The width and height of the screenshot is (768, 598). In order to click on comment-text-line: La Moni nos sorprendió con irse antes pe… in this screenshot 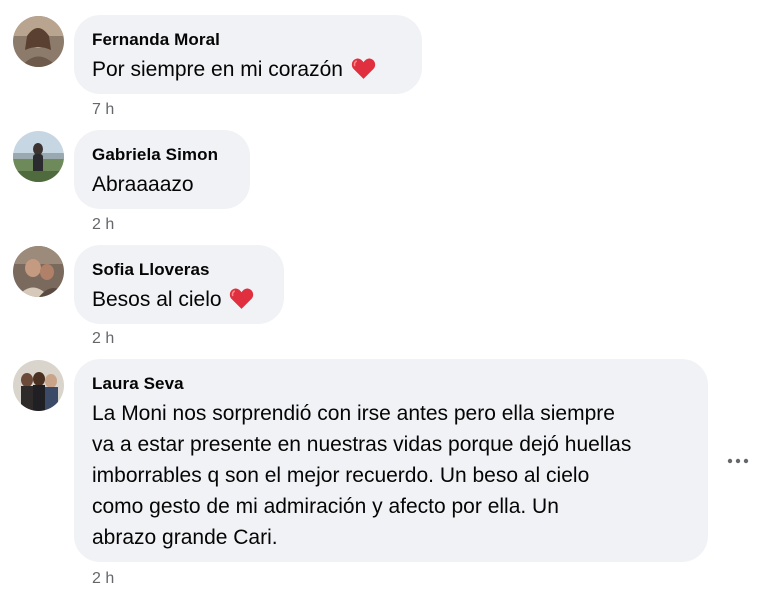, I will do `click(353, 413)`.